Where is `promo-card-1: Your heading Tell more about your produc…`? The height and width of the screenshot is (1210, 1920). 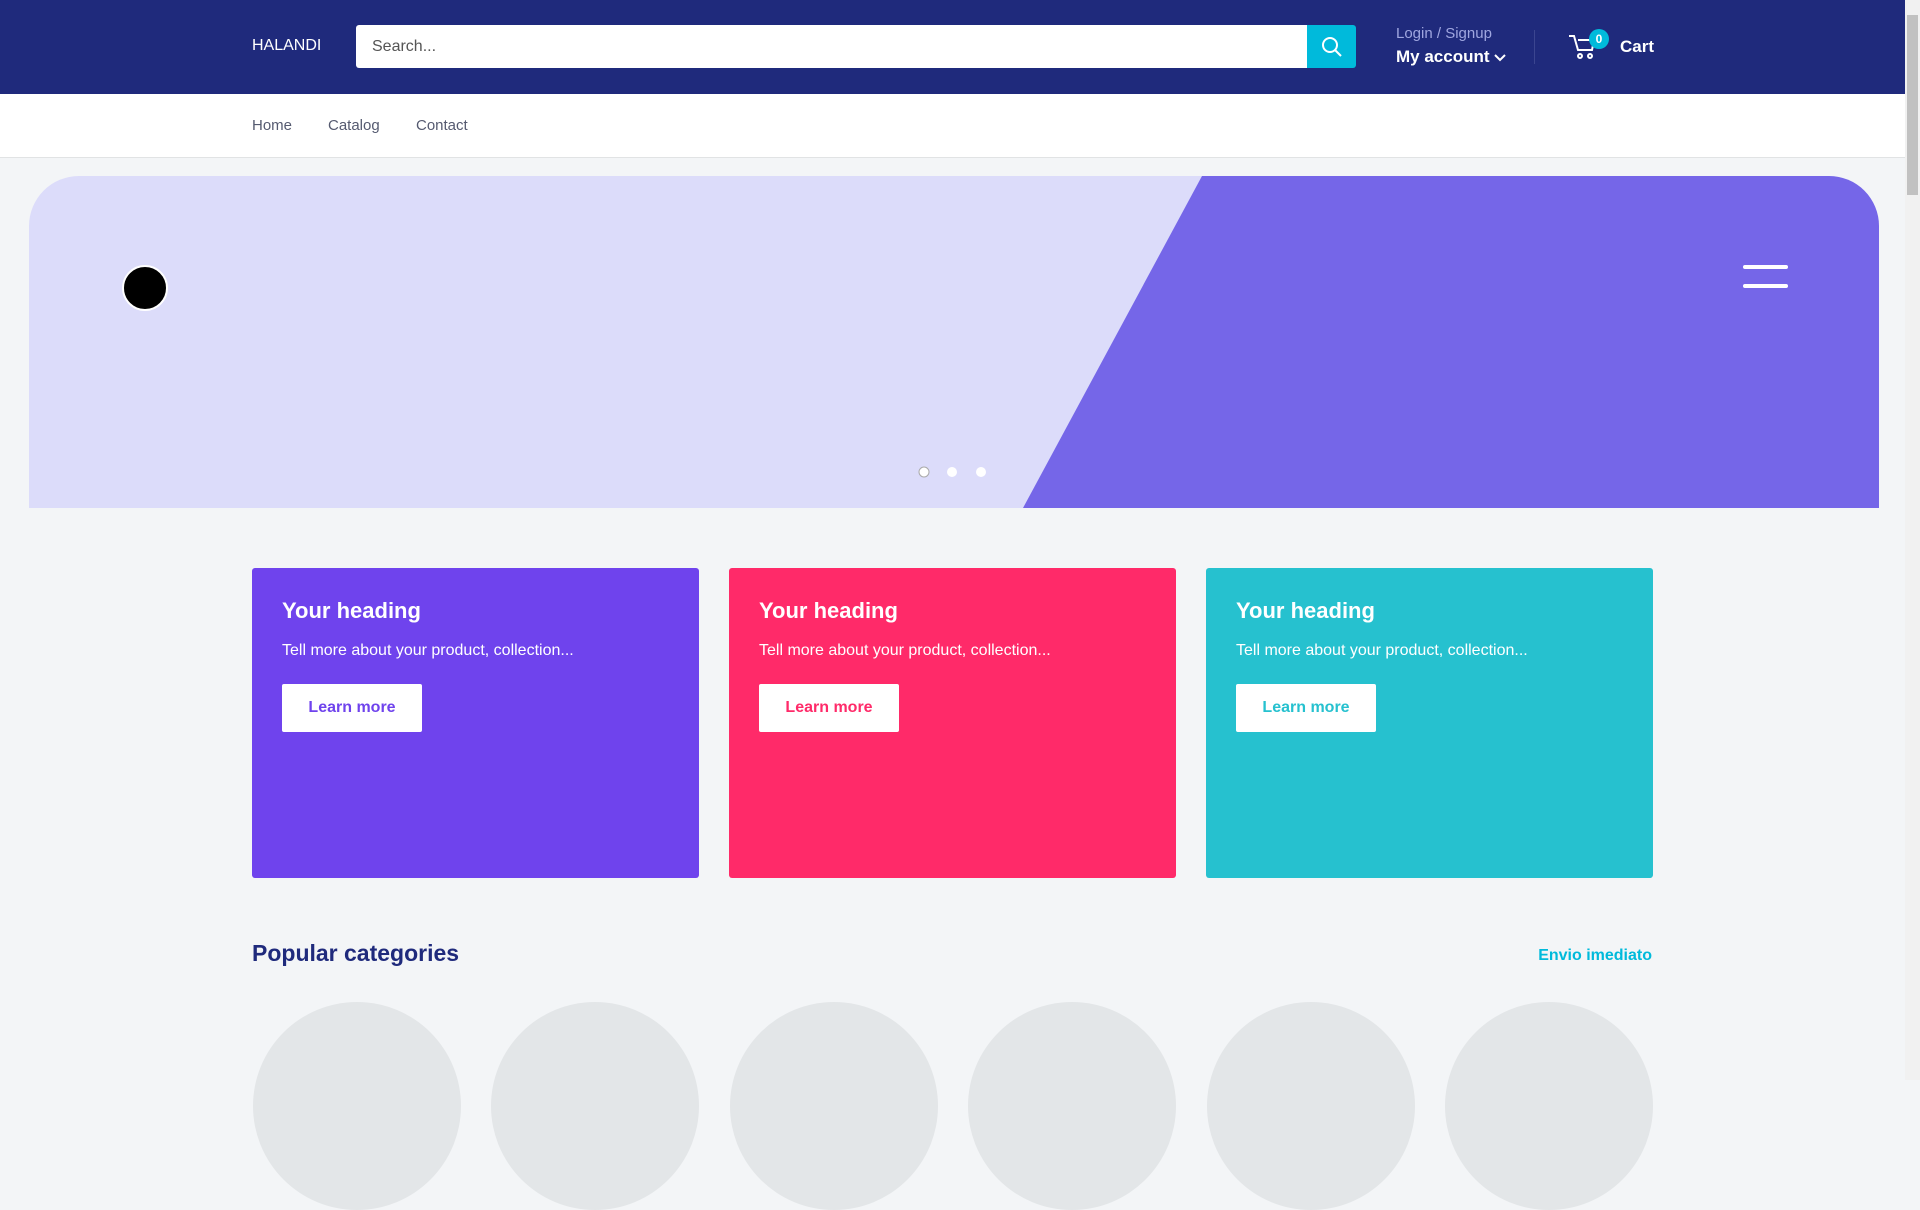
promo-card-1: Your heading Tell more about your produc… is located at coordinates (475, 723).